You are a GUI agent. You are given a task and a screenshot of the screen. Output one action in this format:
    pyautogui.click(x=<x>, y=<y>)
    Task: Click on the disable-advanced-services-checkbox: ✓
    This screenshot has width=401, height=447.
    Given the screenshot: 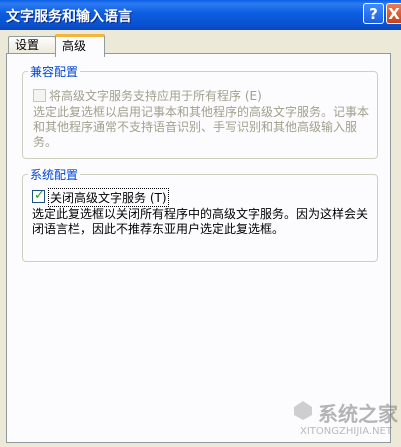 What is the action you would take?
    pyautogui.click(x=38, y=195)
    